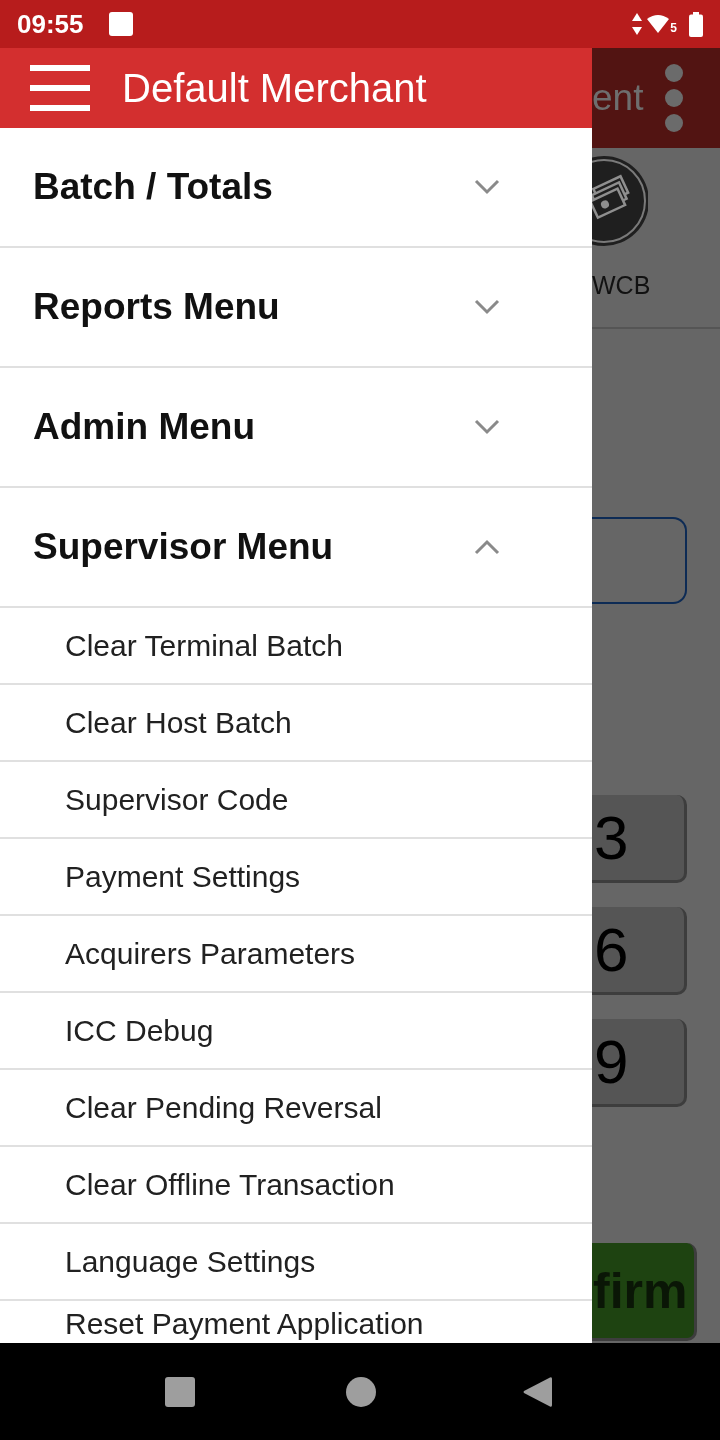 This screenshot has height=1440, width=720. Describe the element at coordinates (180, 1391) in the screenshot. I see `recents-icon` at that location.